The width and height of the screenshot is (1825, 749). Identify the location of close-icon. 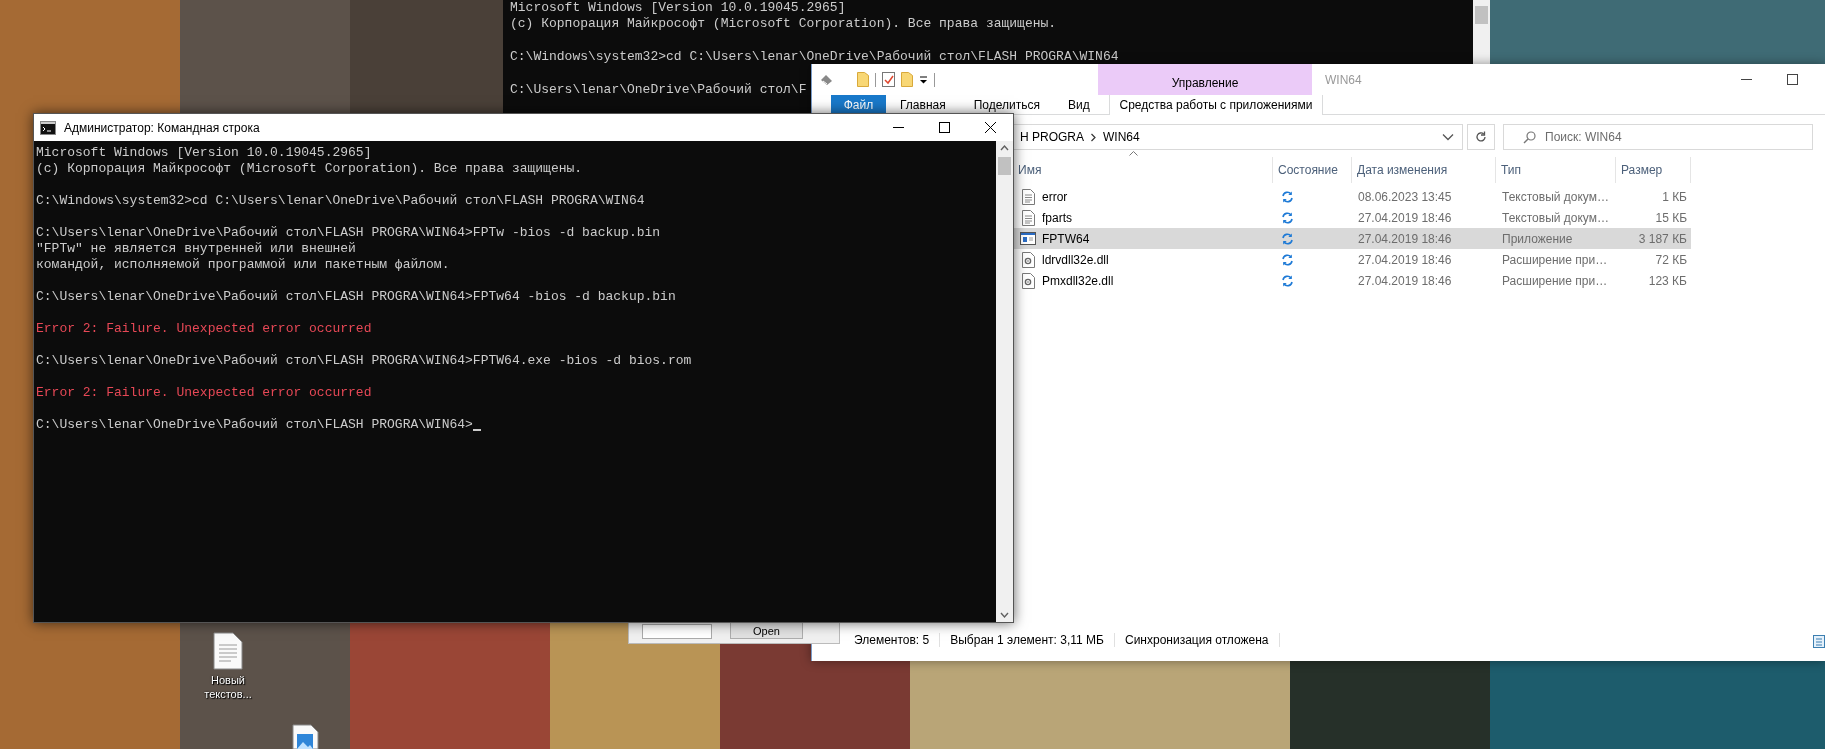
(990, 127).